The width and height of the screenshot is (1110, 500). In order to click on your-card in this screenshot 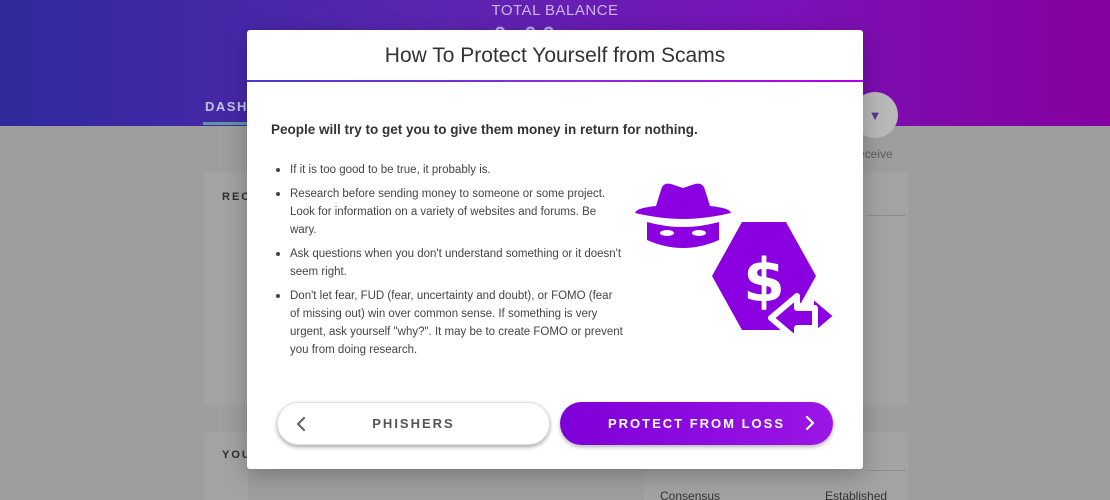, I will do `click(226, 466)`.